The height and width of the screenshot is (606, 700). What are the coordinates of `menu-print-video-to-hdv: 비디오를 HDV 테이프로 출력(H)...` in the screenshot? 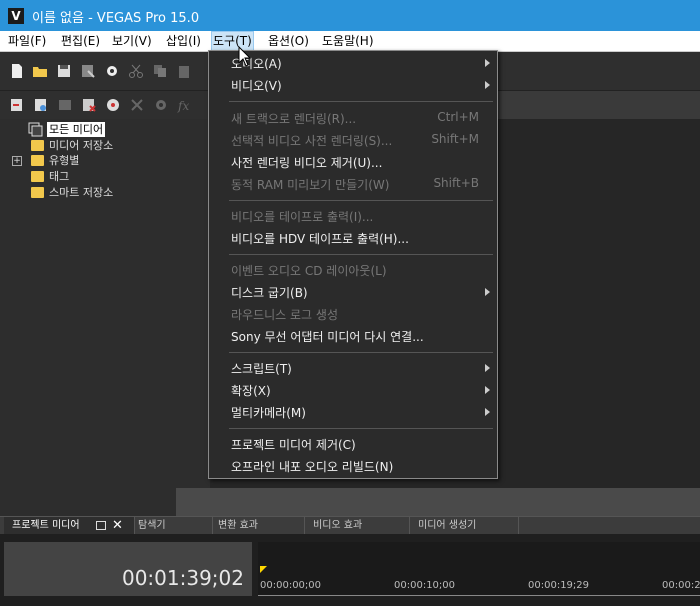 It's located at (353, 238).